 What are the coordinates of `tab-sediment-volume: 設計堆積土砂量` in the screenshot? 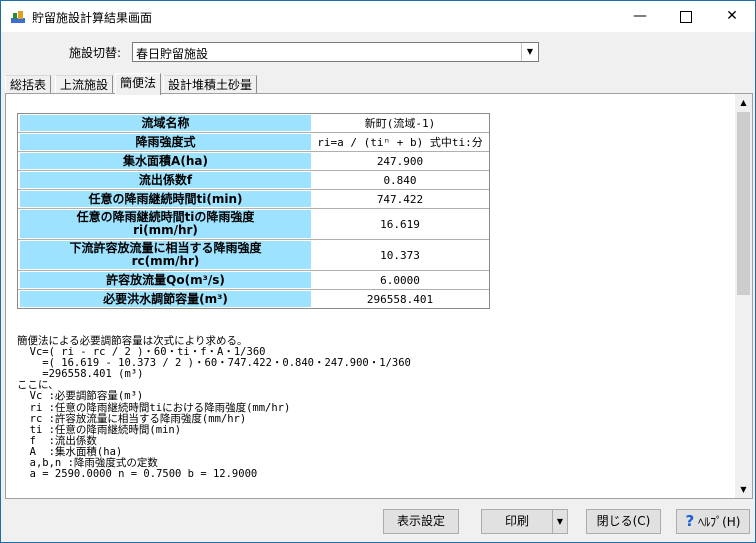 It's located at (210, 84).